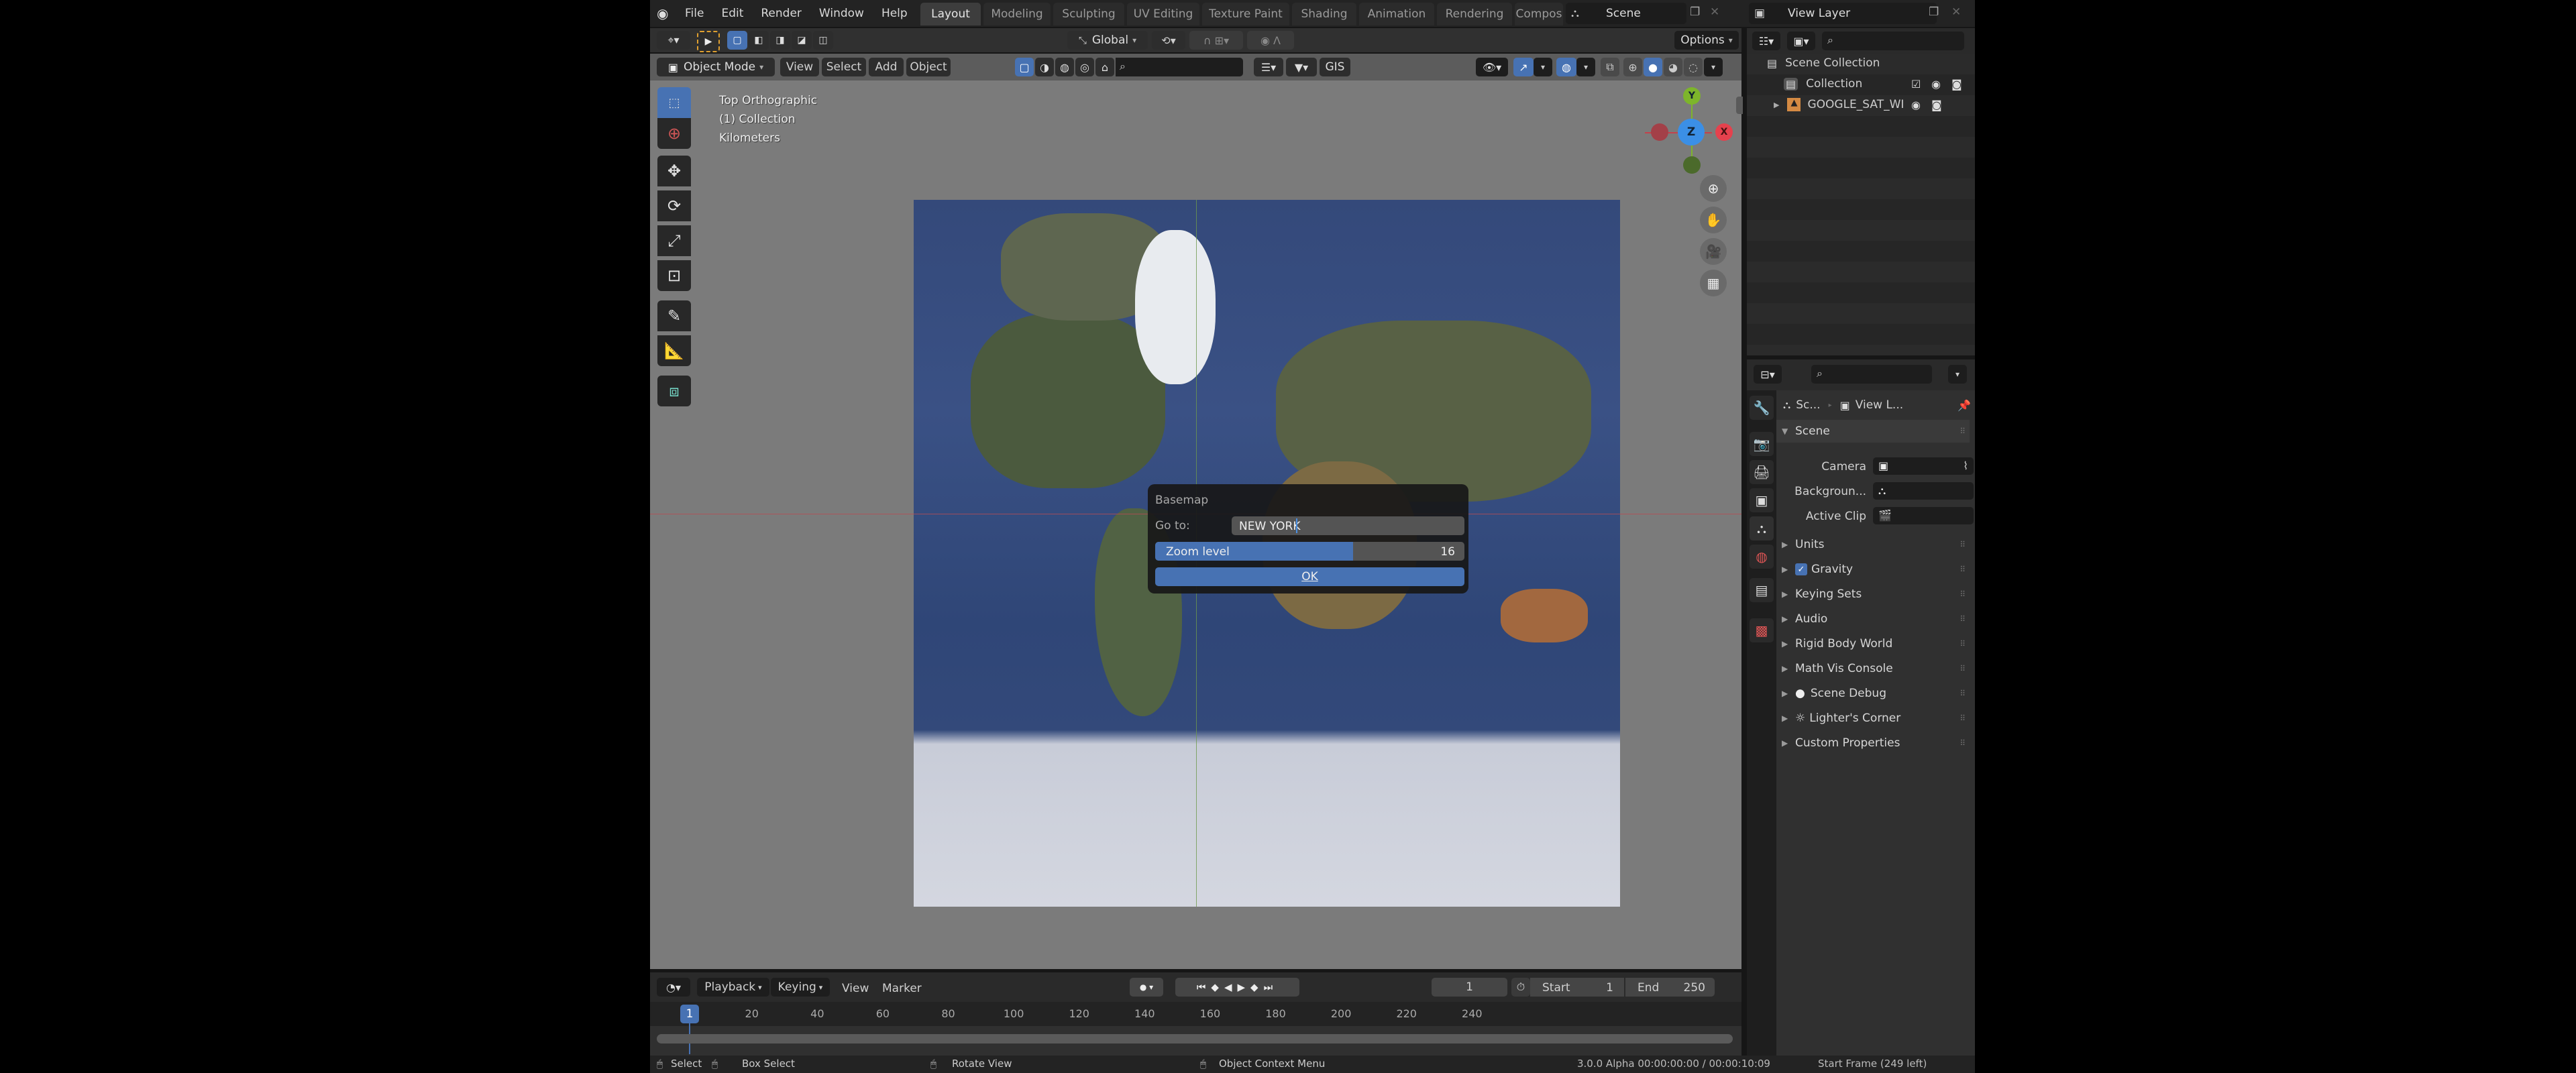 This screenshot has height=1073, width=2576. Describe the element at coordinates (1104, 67) in the screenshot. I see `filter-brush-button: ⌂` at that location.